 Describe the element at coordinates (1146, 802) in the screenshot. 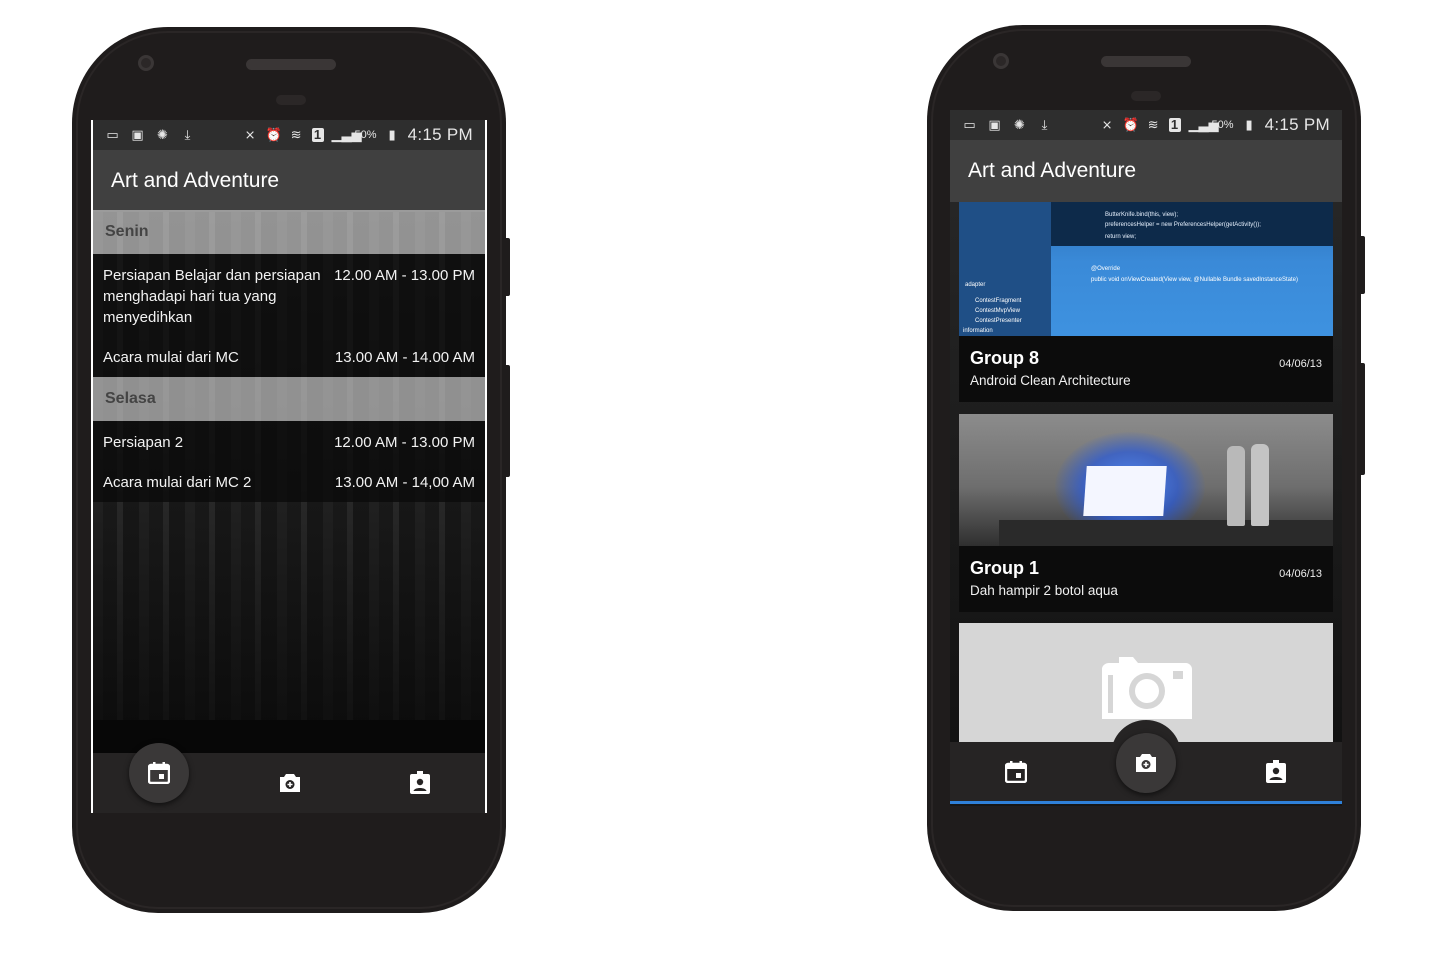

I see `nav-active-indicator` at that location.